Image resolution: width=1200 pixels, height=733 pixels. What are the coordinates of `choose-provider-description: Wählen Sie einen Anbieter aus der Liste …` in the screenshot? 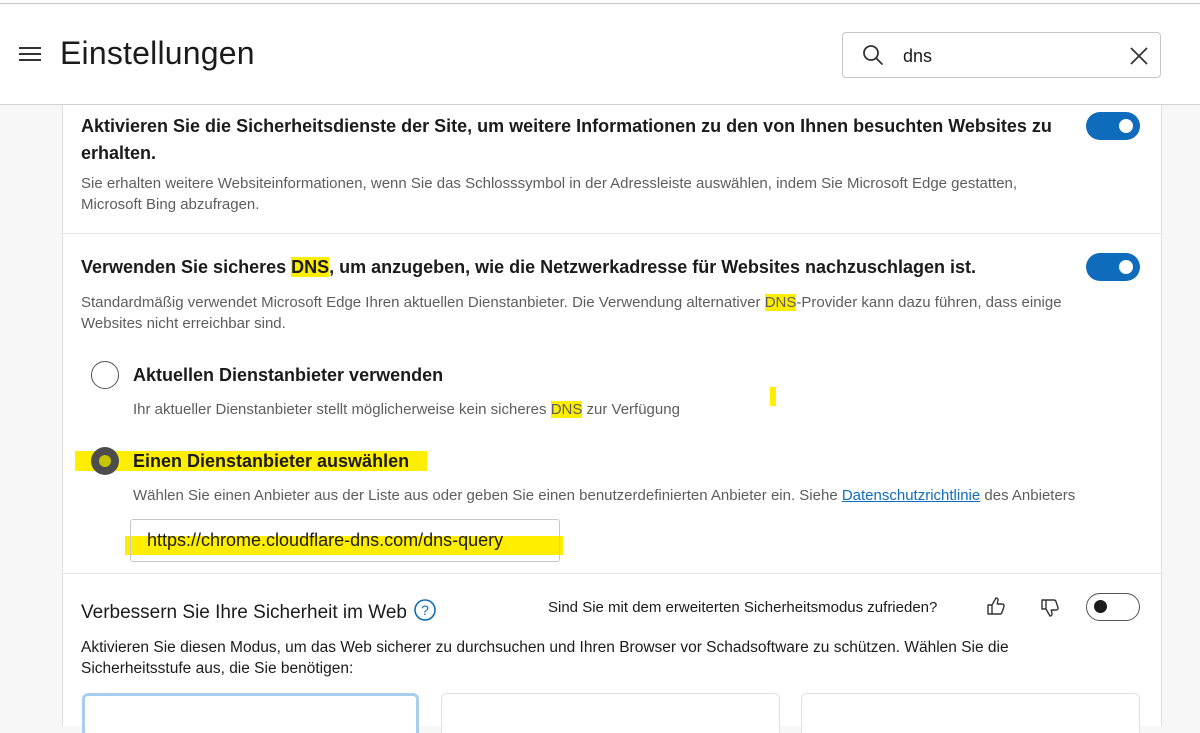 It's located at (604, 495).